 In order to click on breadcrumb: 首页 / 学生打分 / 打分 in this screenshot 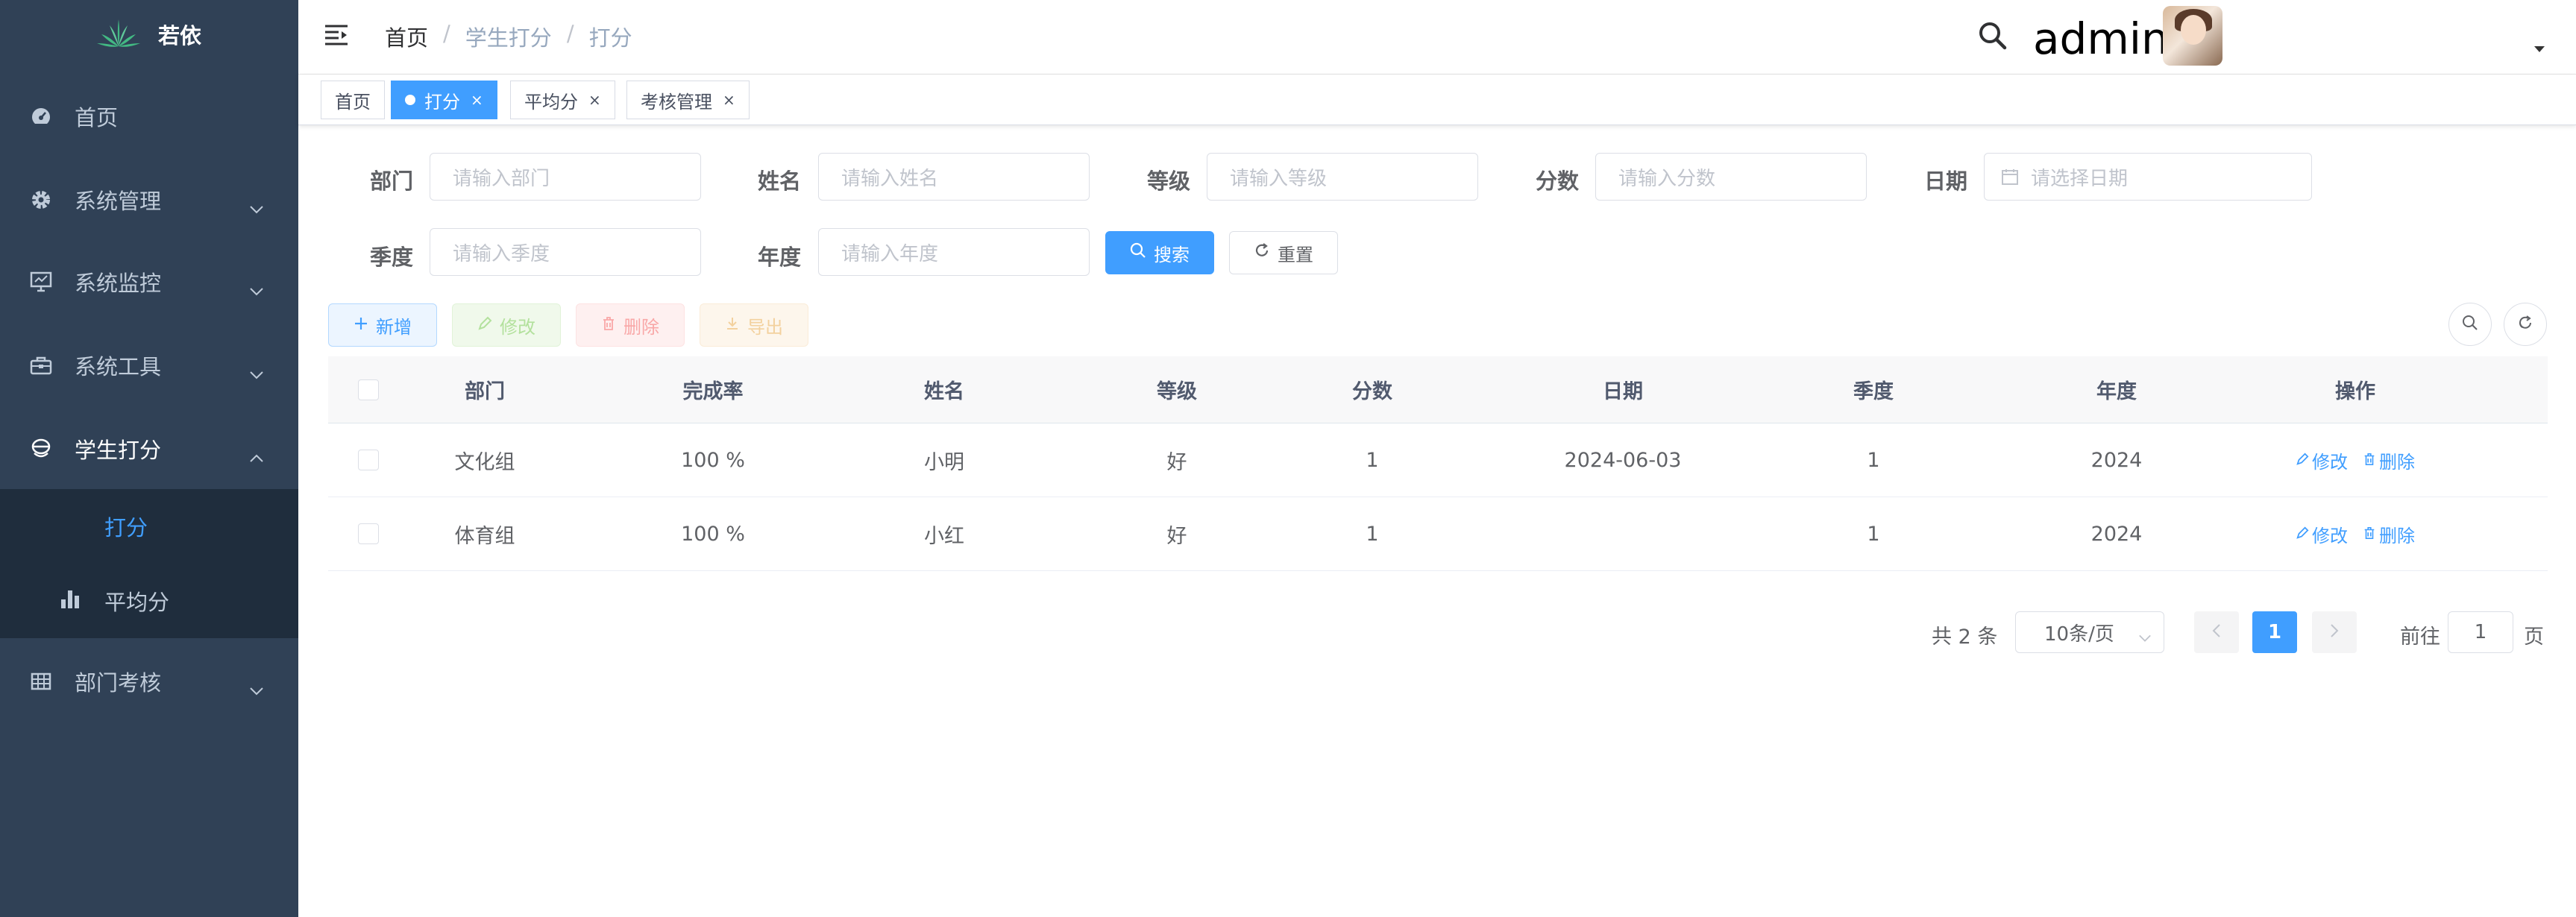, I will do `click(508, 36)`.